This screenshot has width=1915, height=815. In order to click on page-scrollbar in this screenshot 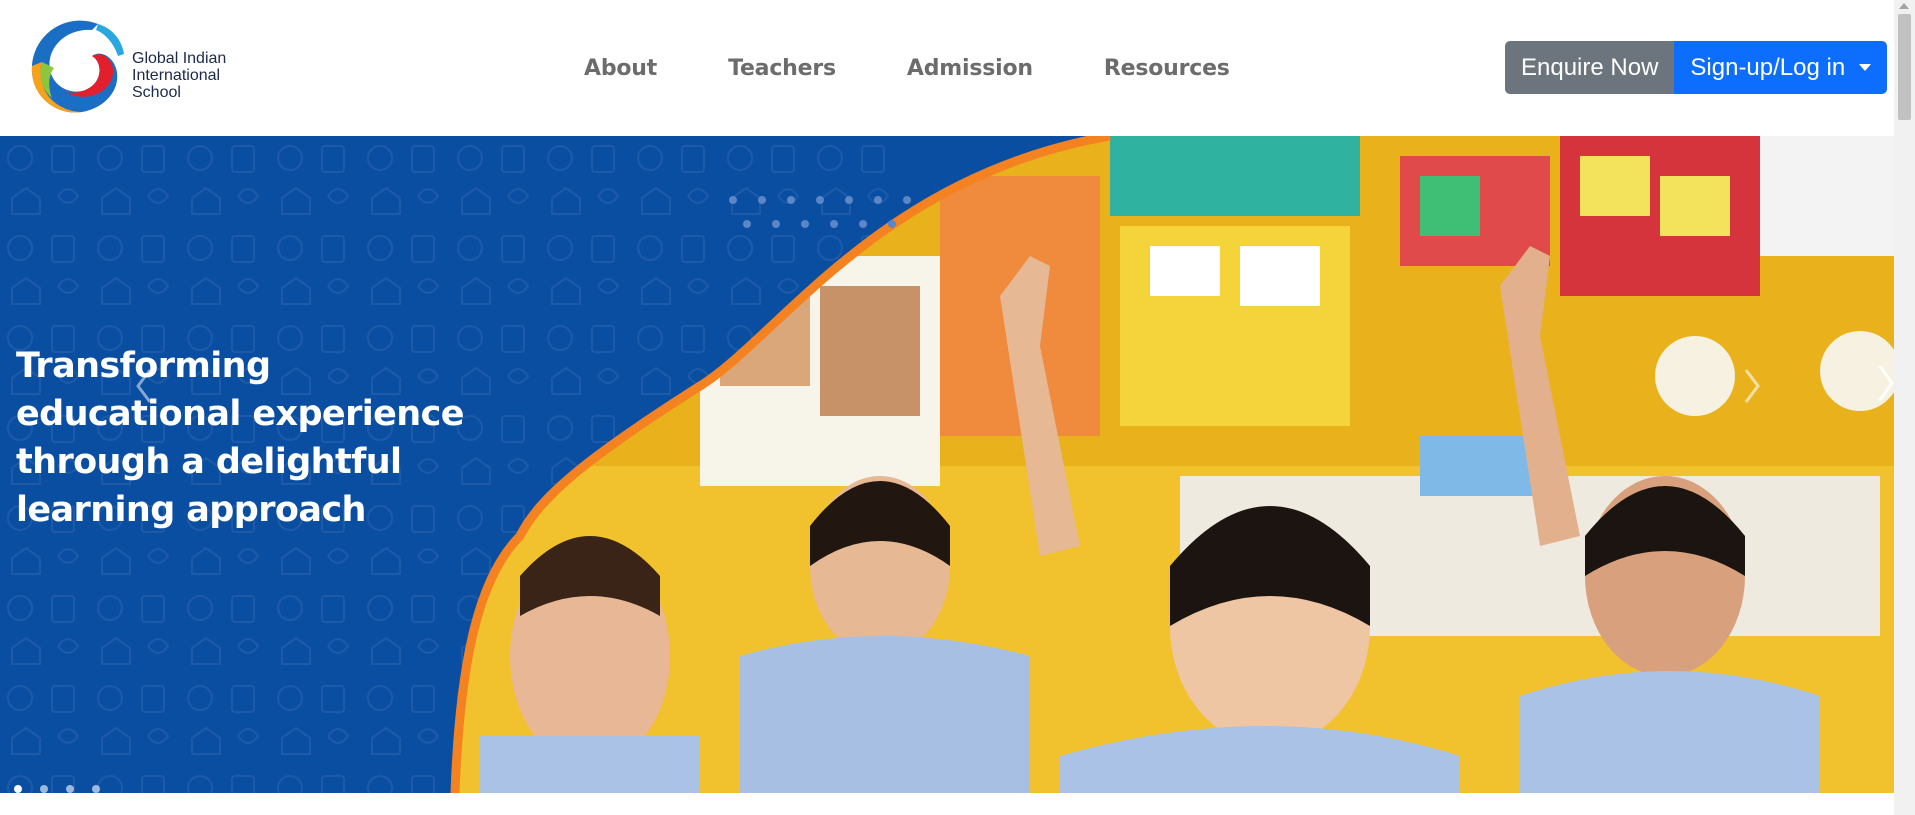, I will do `click(1904, 407)`.